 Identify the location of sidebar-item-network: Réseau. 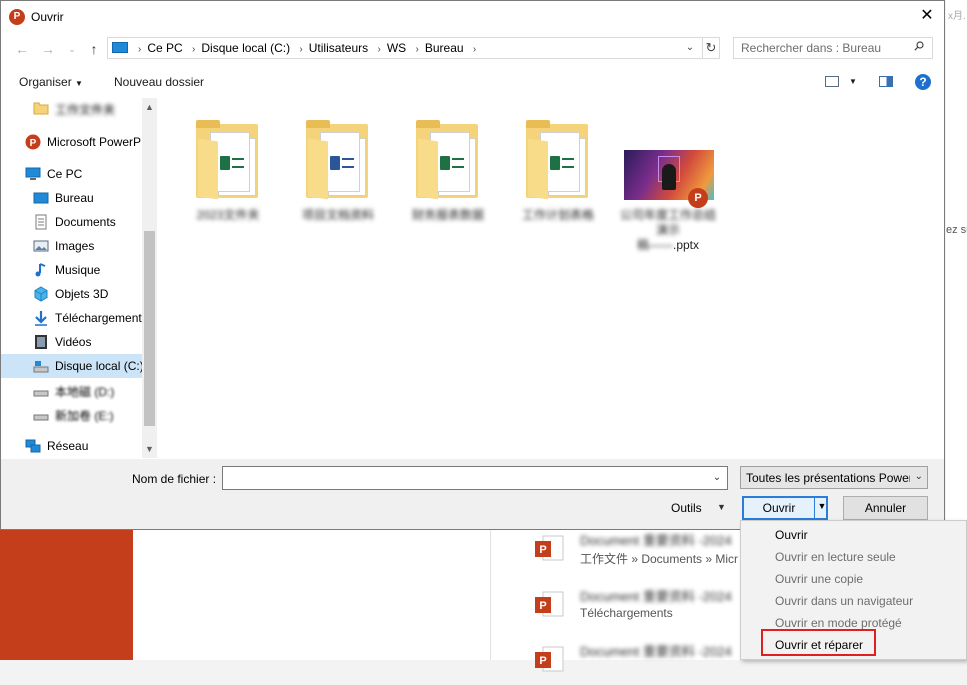
(71, 446).